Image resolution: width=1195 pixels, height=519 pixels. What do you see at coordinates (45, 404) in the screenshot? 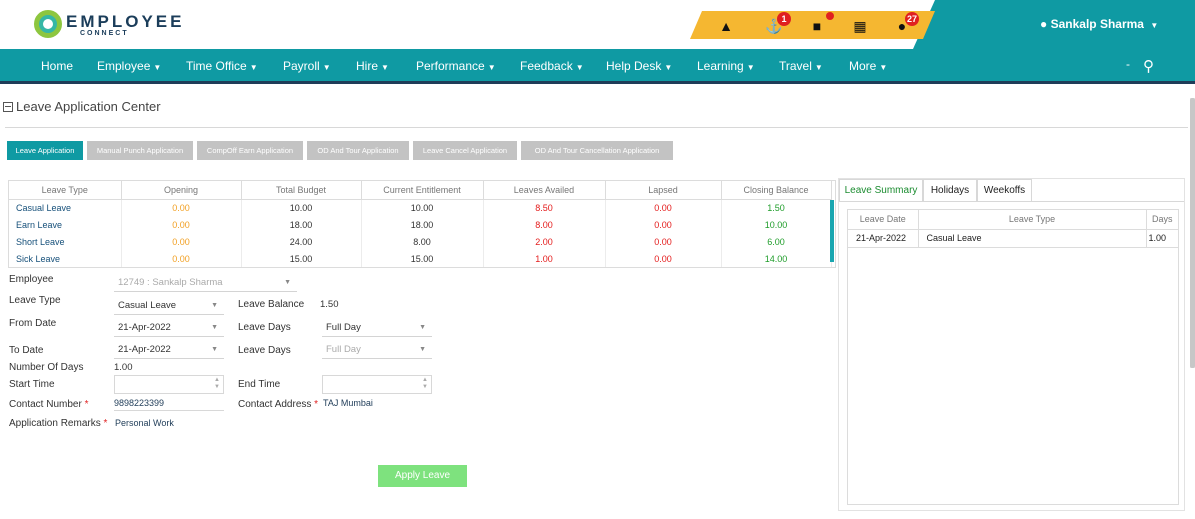
I see `contact-number-label-text: Contact Number` at bounding box center [45, 404].